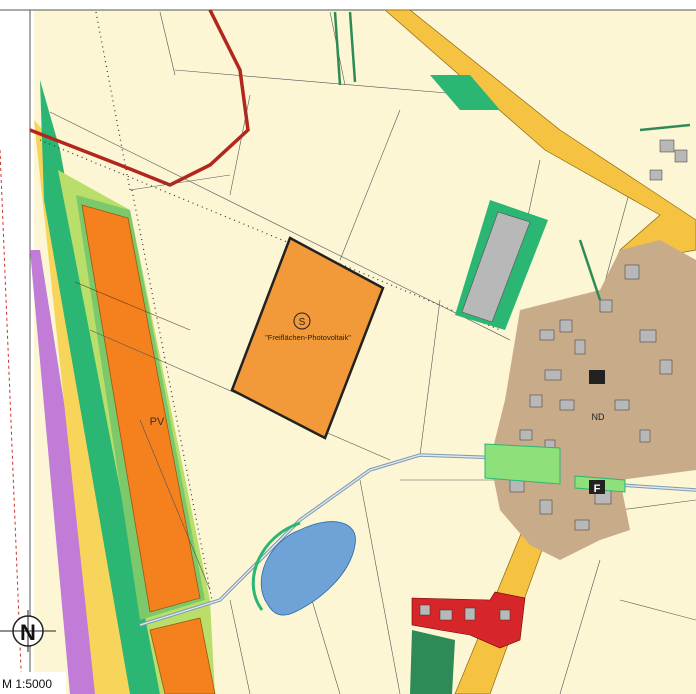  I want to click on natural-monument-label: ND, so click(598, 417).